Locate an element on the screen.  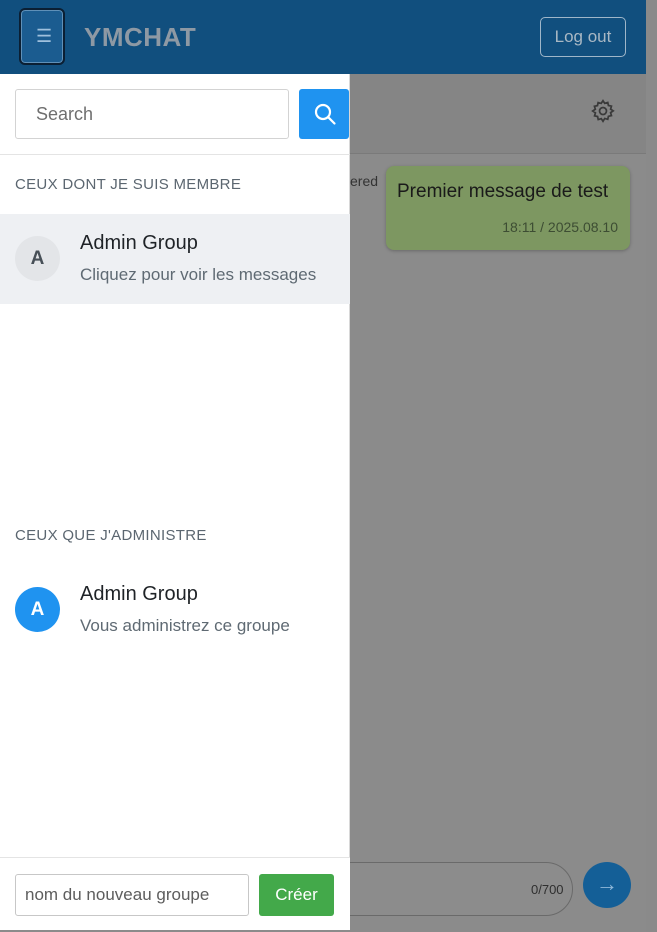
message-timestamp: 18:11 / 2025.08.10 is located at coordinates (560, 227).